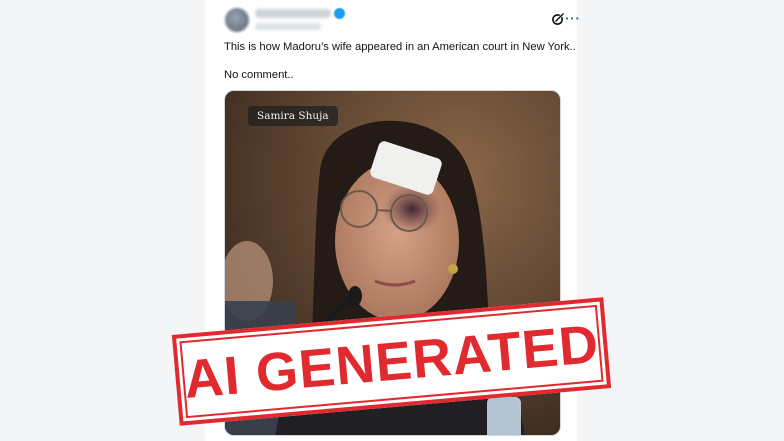 The height and width of the screenshot is (441, 784). Describe the element at coordinates (293, 13) in the screenshot. I see `author-name-redacted` at that location.